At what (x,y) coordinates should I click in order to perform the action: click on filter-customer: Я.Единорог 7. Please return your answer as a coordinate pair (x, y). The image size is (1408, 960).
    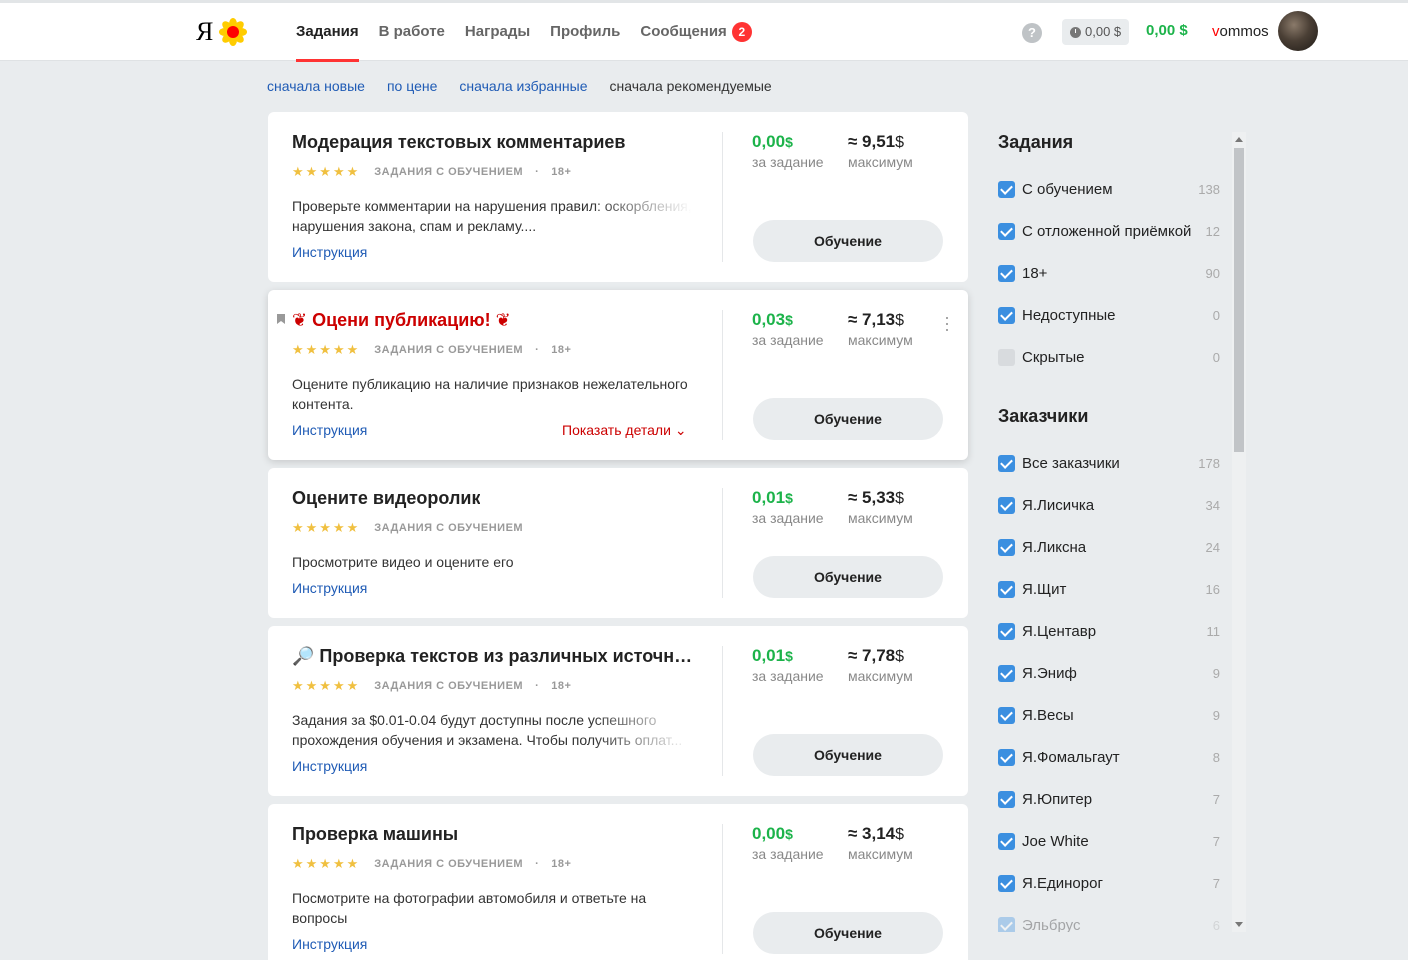
    Looking at the image, I should click on (1109, 883).